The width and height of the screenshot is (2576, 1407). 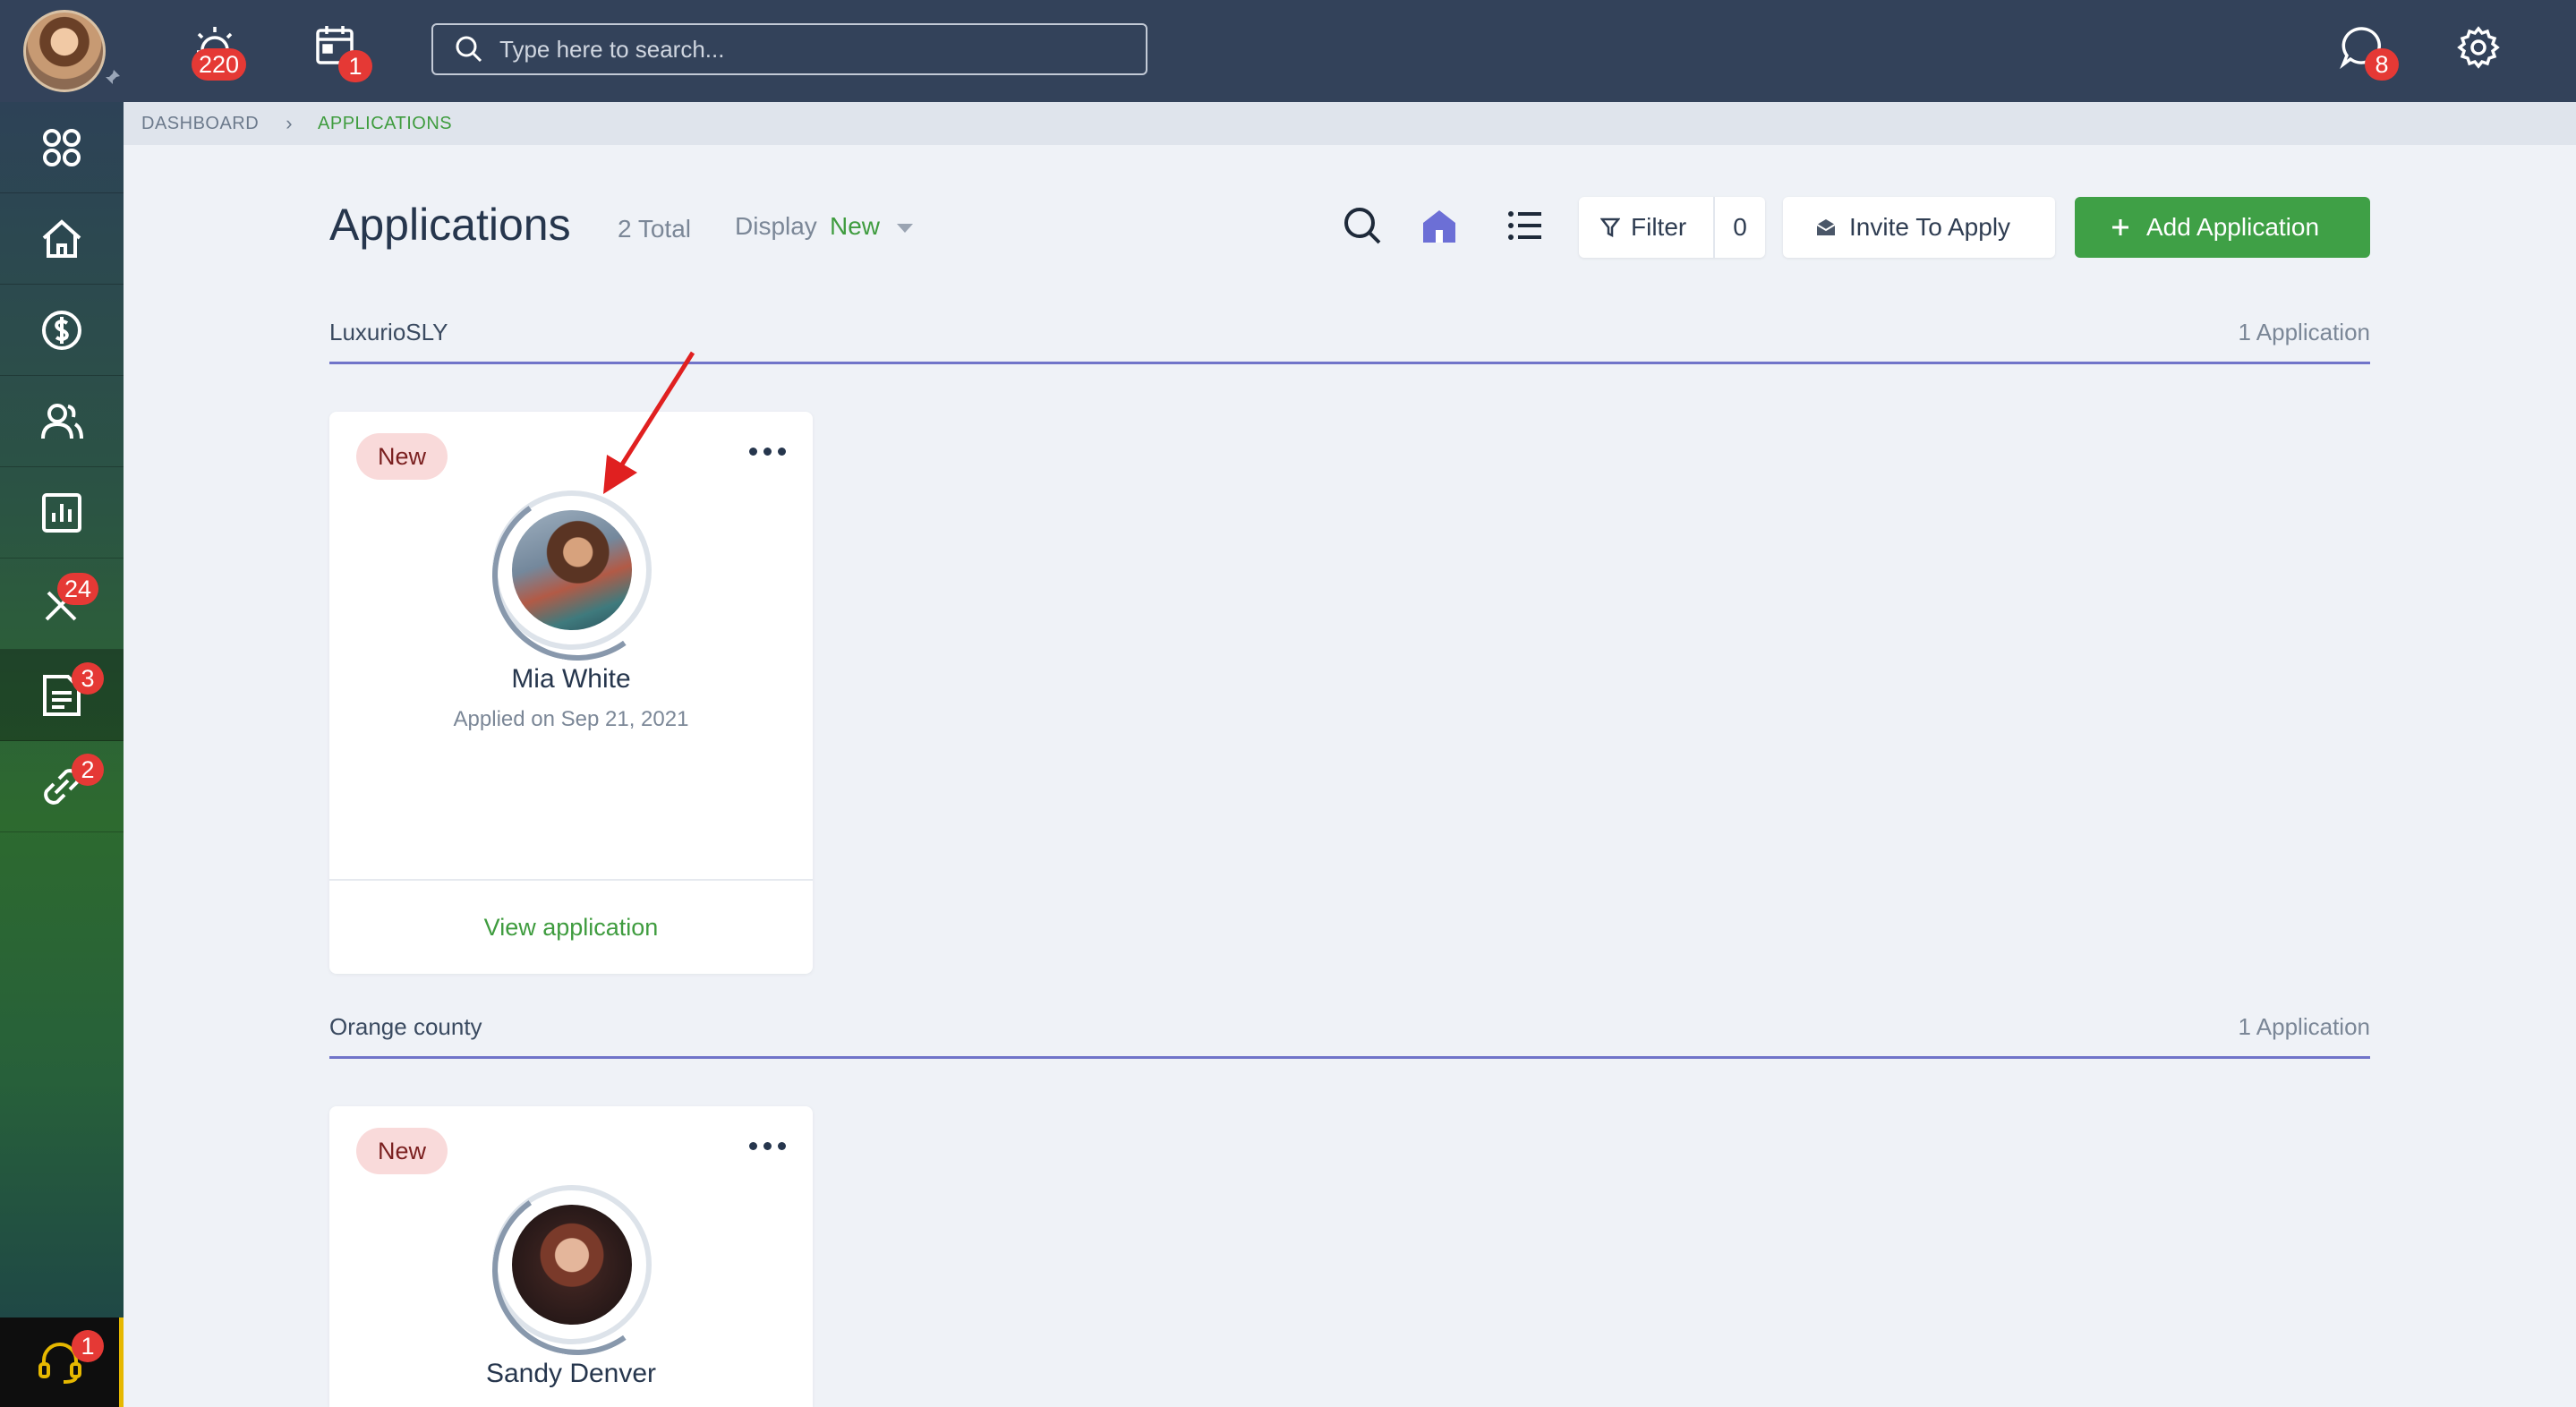 What do you see at coordinates (905, 228) in the screenshot?
I see `chevron-down-icon` at bounding box center [905, 228].